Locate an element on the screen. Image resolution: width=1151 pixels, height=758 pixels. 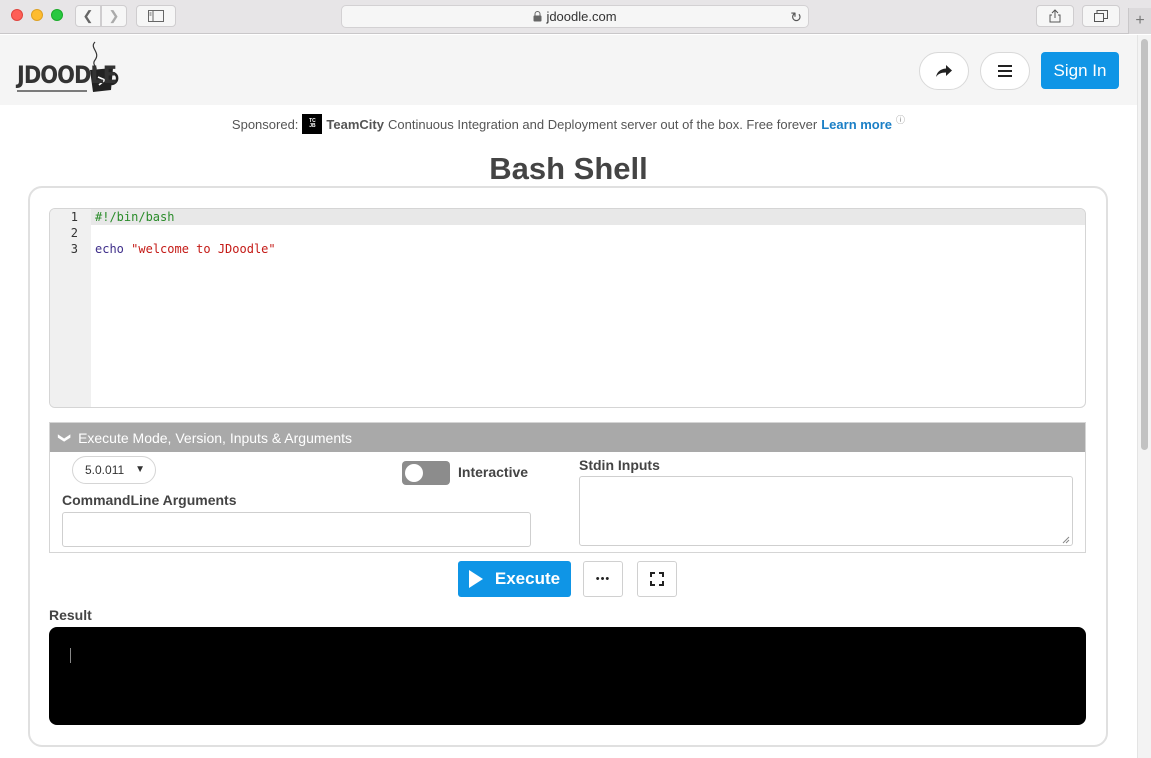
minimize-window-button is located at coordinates (37, 15).